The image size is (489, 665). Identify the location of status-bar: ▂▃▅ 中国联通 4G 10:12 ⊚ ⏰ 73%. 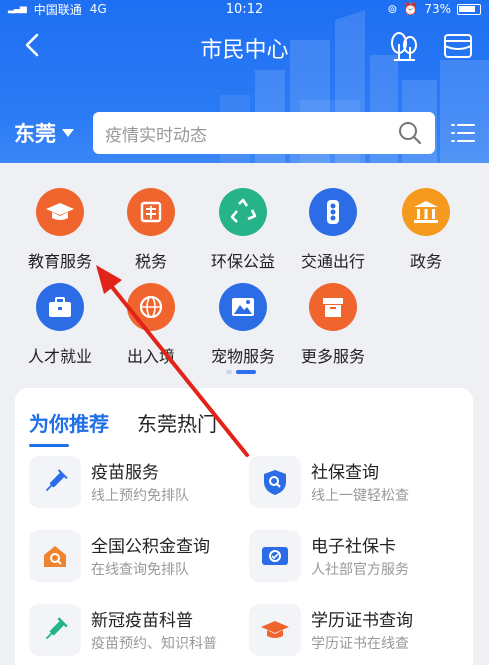
(244, 9).